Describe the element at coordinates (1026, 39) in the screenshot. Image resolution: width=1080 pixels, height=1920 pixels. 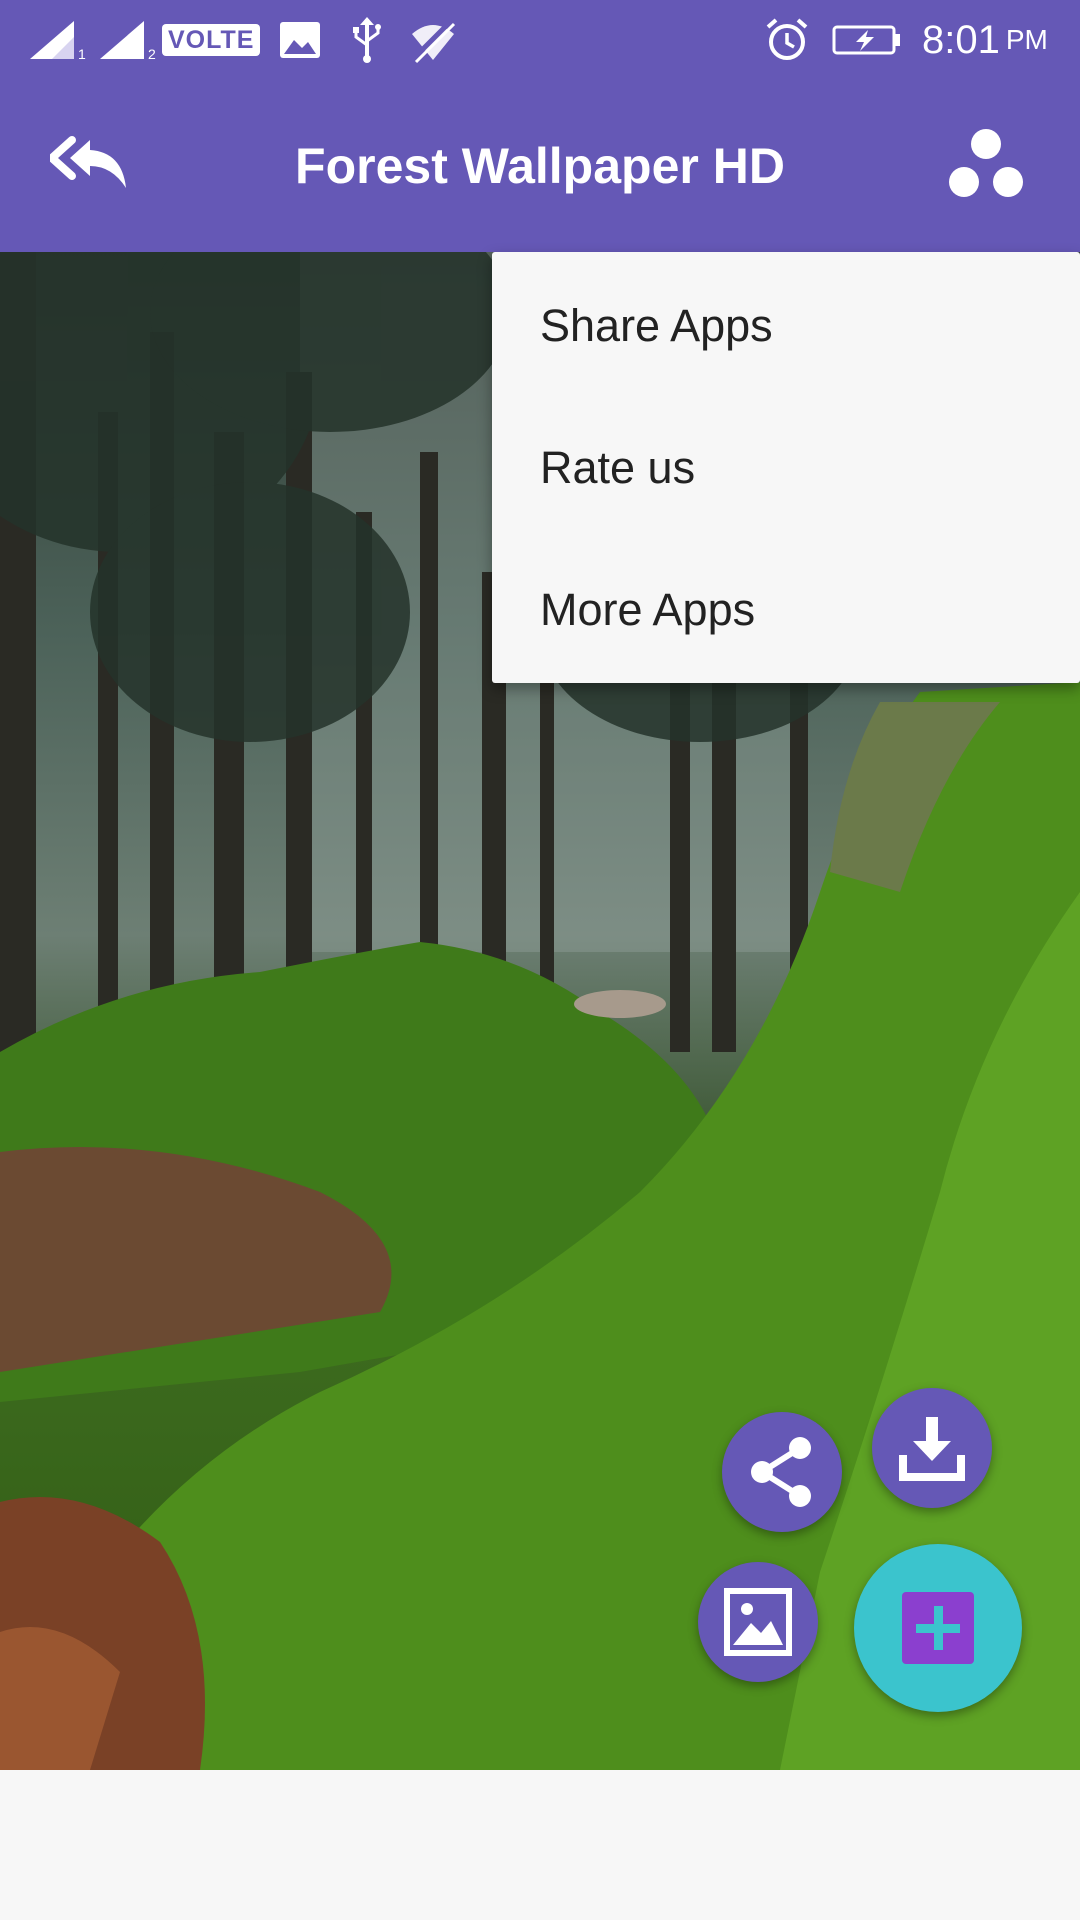
I see `ampm-text: PM` at that location.